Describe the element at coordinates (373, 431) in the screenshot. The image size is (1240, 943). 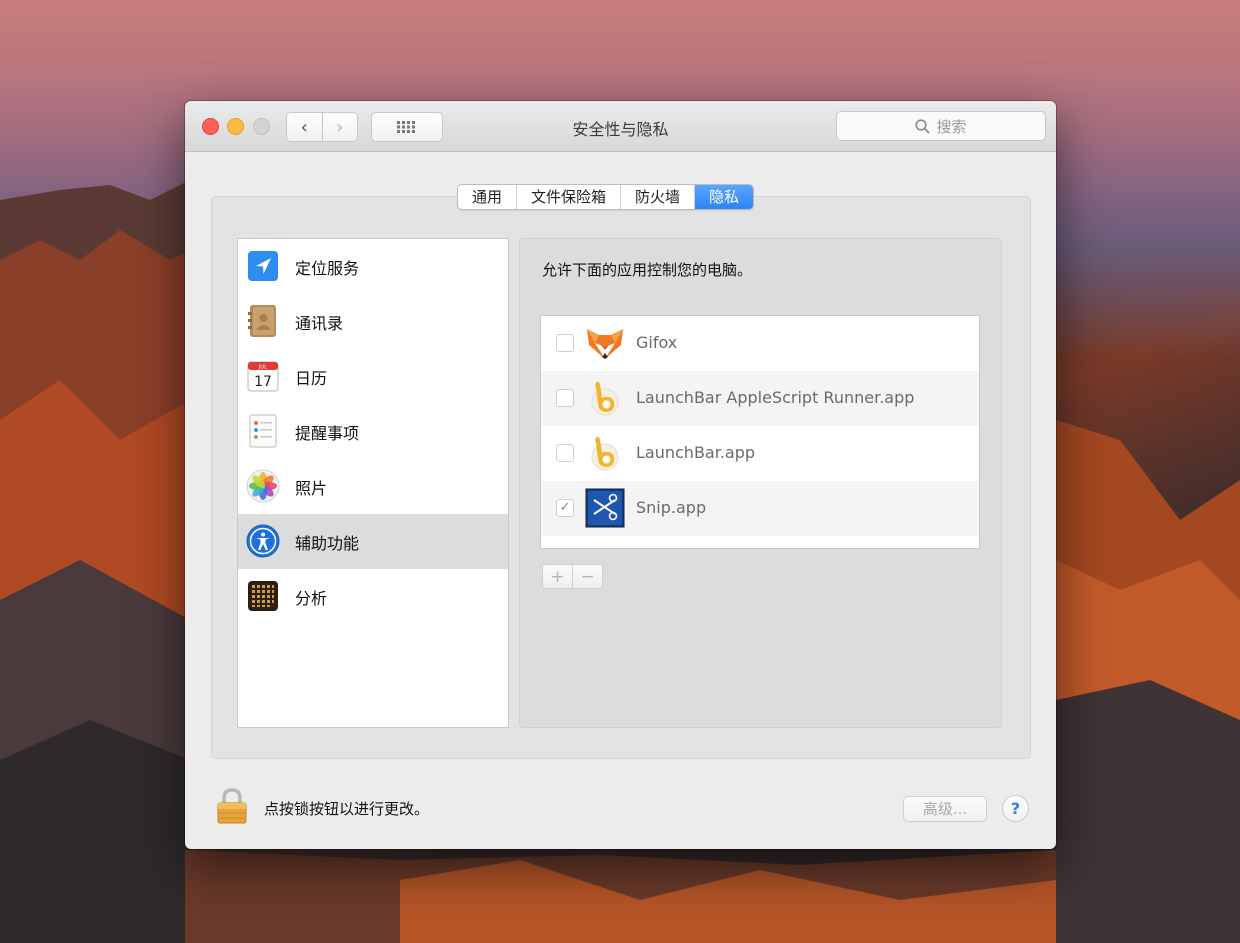
I see `category-reminders: 提醒事项` at that location.